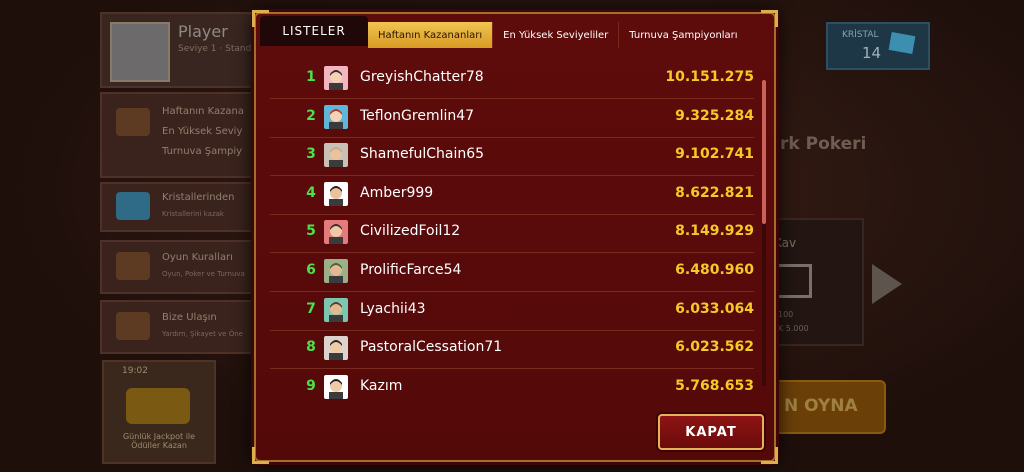 The width and height of the screenshot is (1024, 472). I want to click on option-line: 100, so click(786, 314).